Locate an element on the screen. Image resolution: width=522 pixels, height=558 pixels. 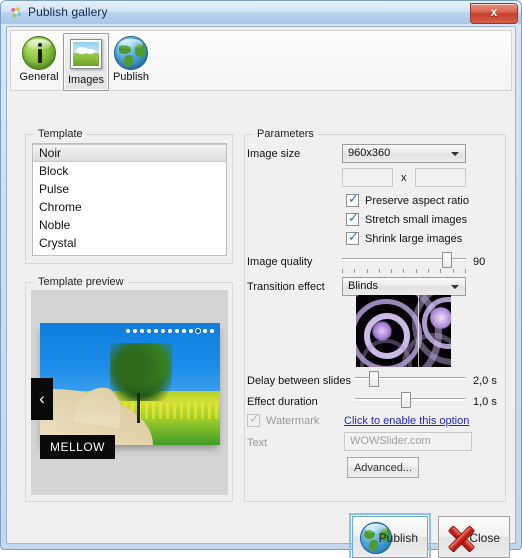
window-title: Publish gallery is located at coordinates (68, 12).